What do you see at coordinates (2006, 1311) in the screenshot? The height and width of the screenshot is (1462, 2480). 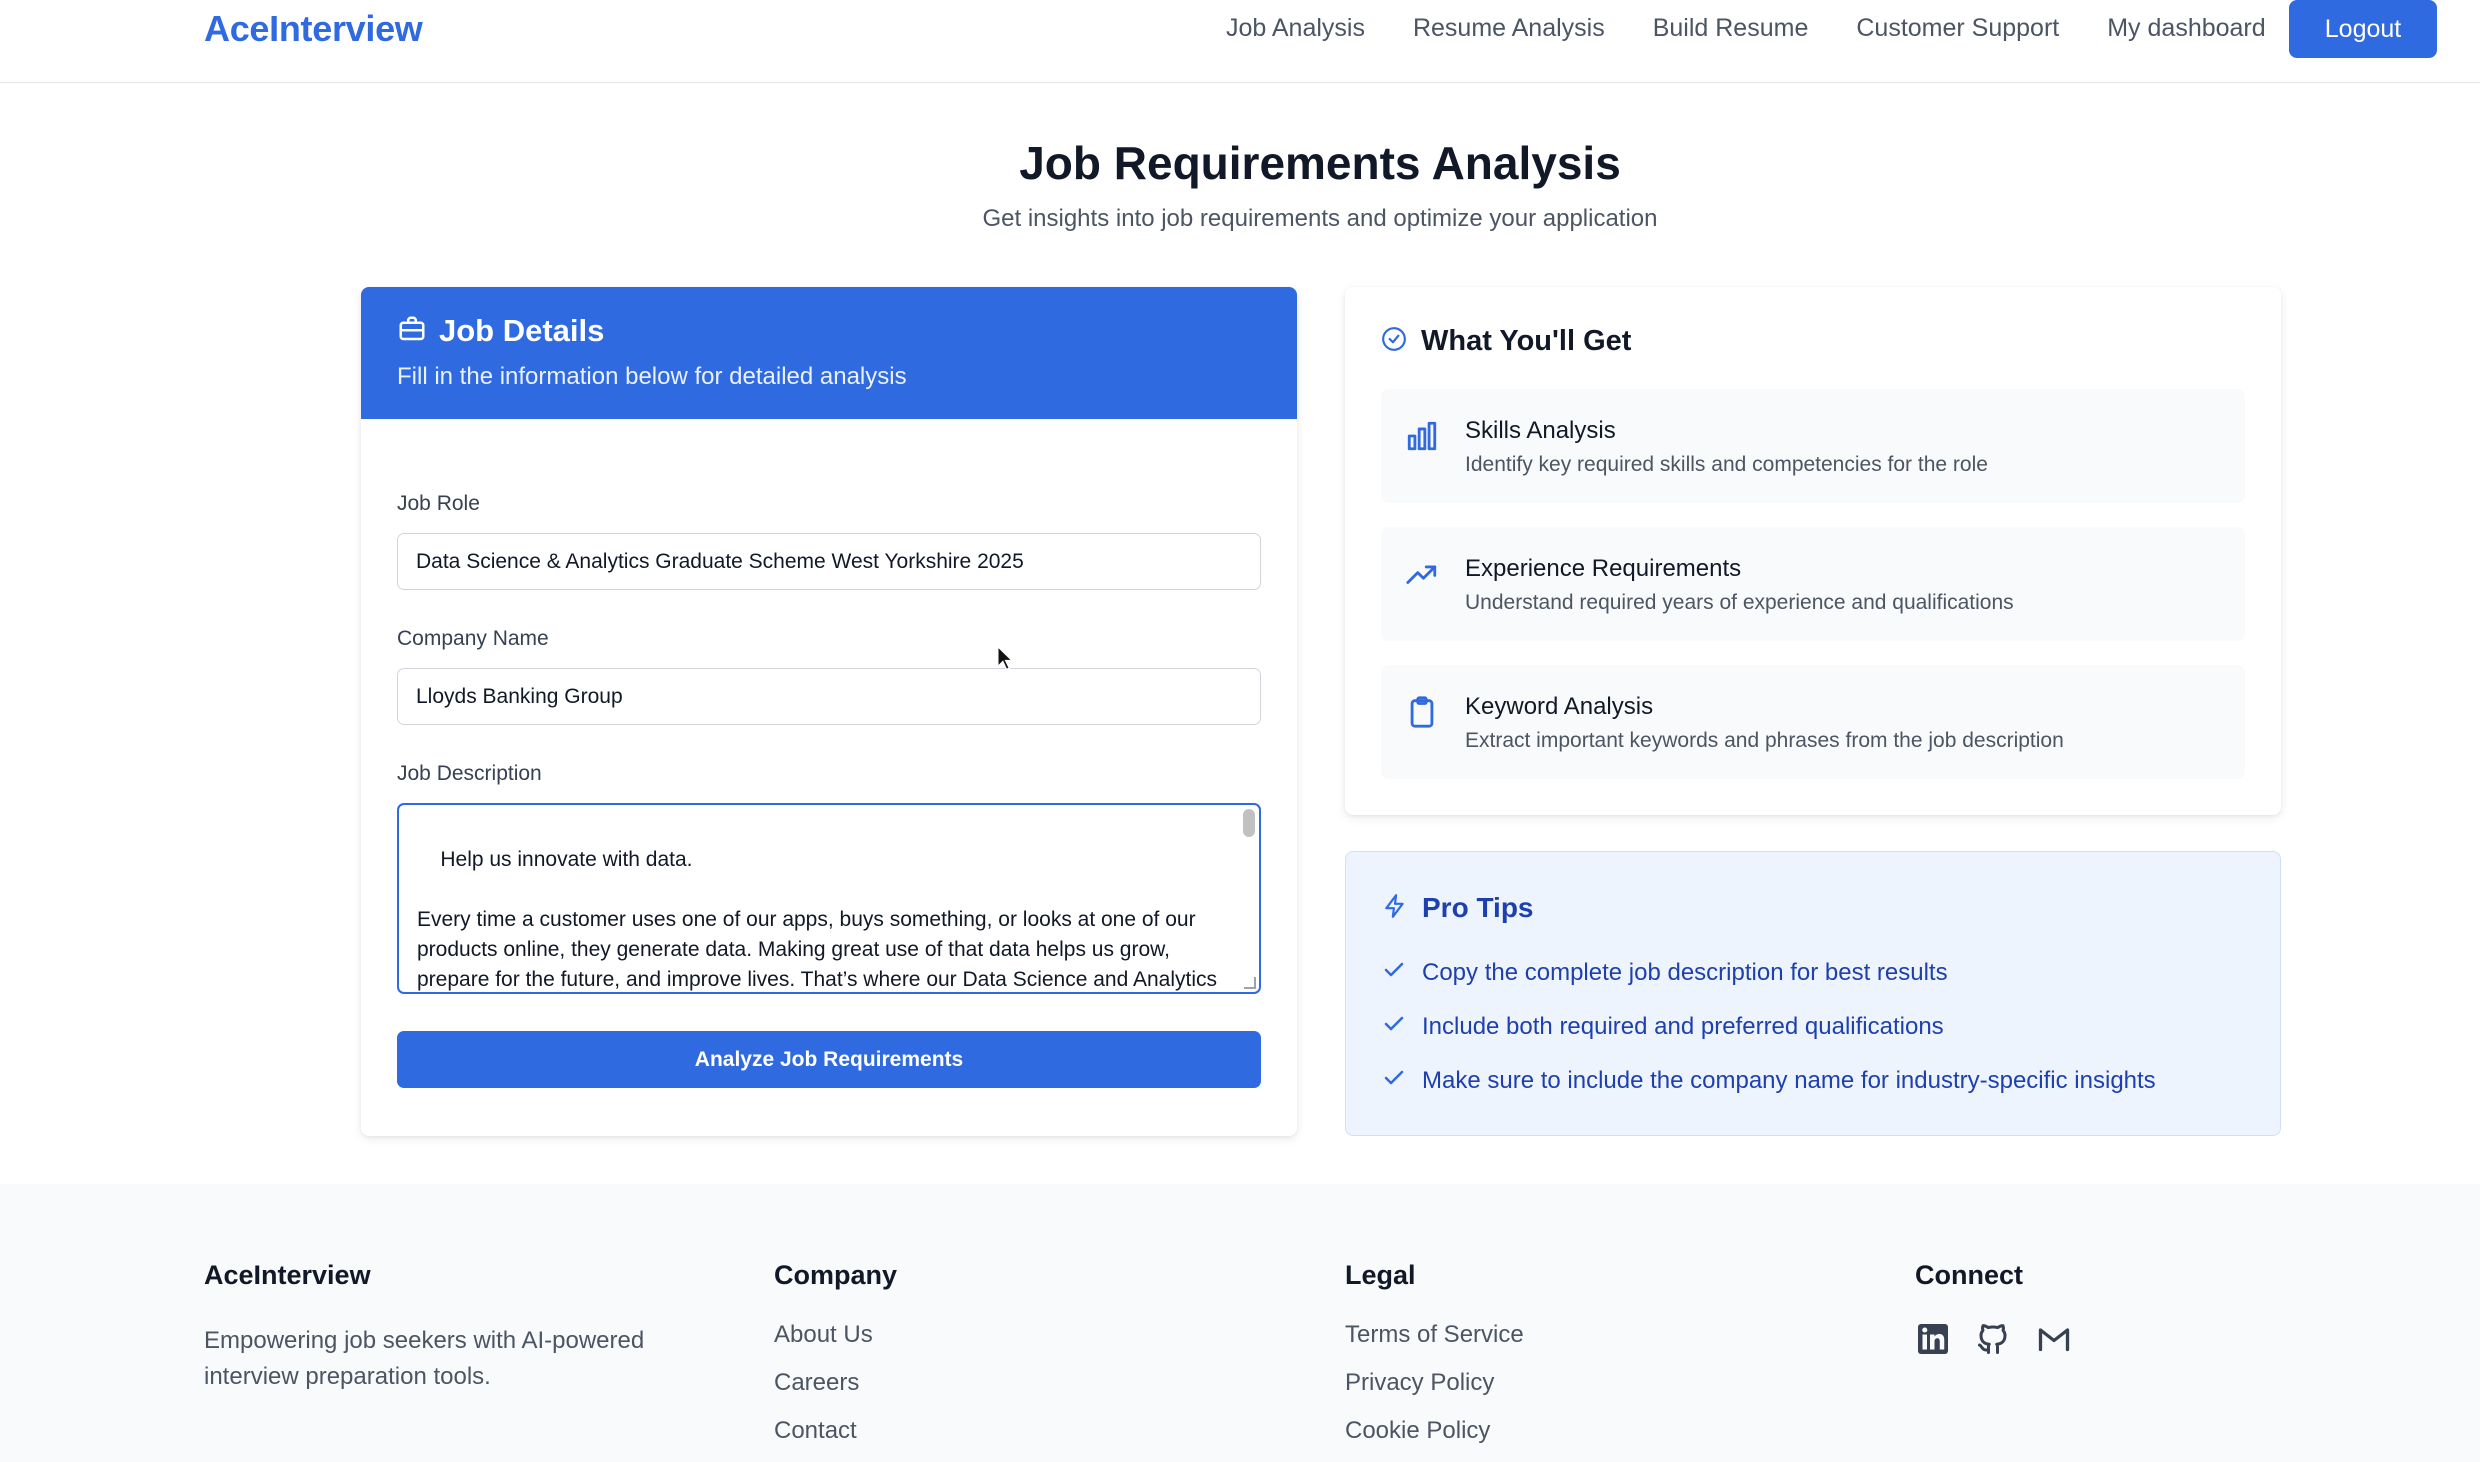 I see `footer-connect-column: Connect` at bounding box center [2006, 1311].